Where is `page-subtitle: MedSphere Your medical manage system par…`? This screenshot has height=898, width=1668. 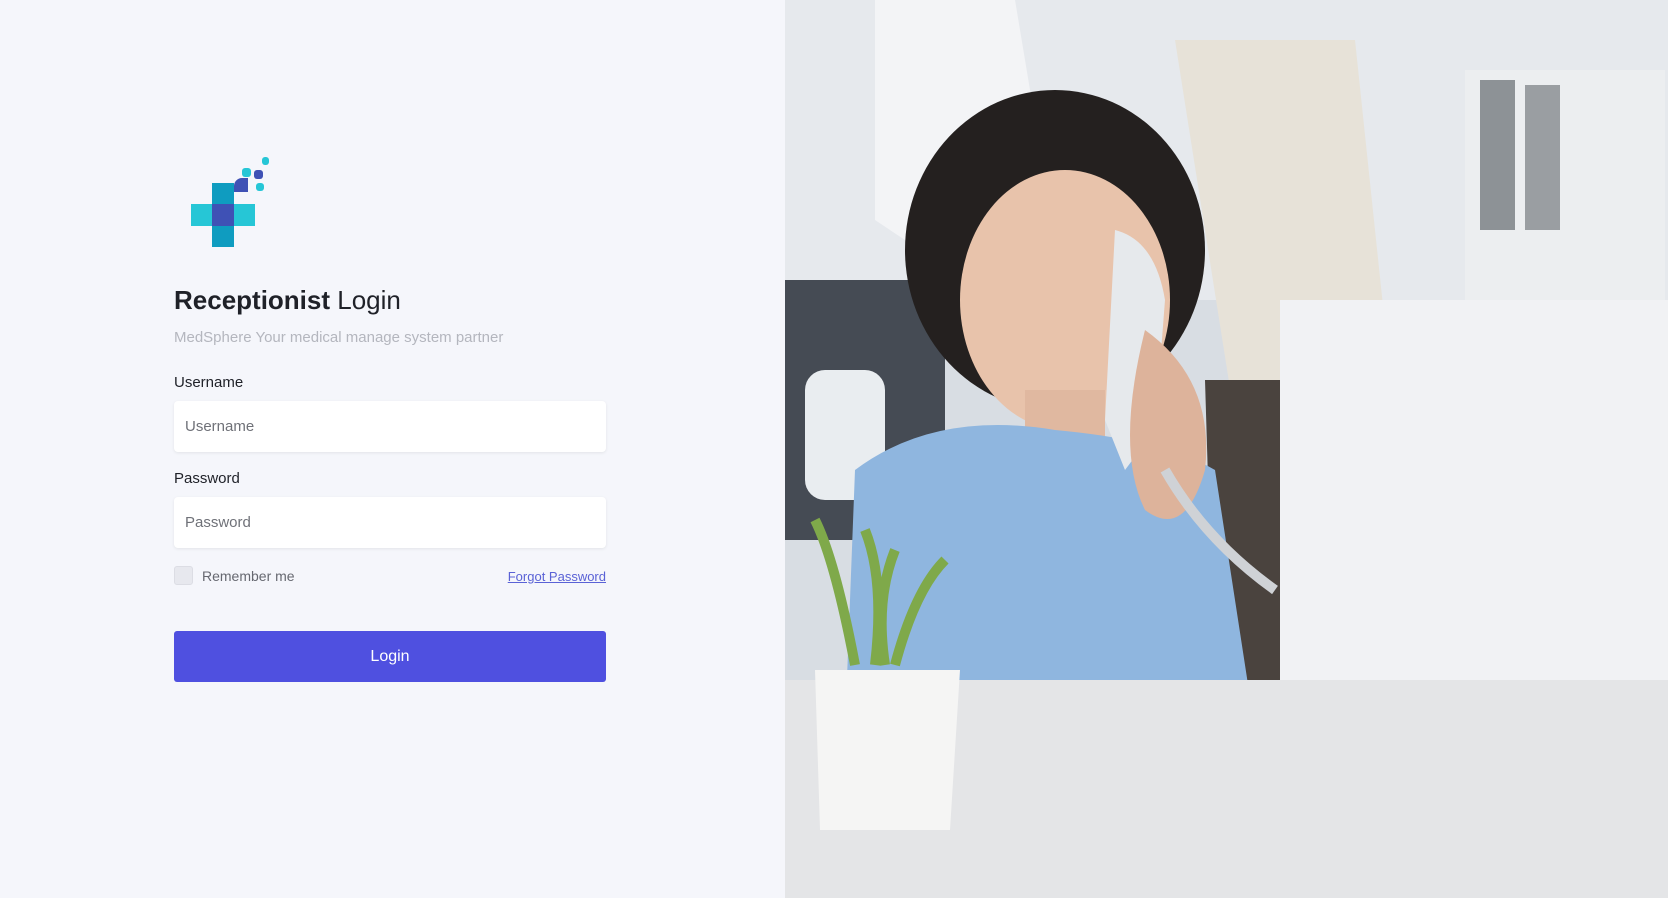 page-subtitle: MedSphere Your medical manage system par… is located at coordinates (339, 337).